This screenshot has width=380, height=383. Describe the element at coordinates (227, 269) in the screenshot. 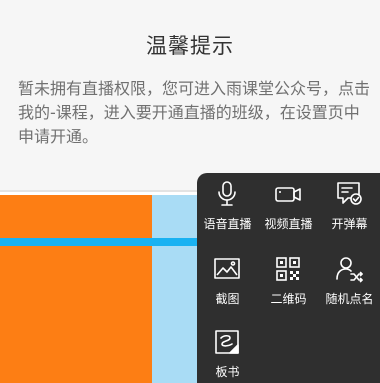

I see `screenshot-icon` at that location.